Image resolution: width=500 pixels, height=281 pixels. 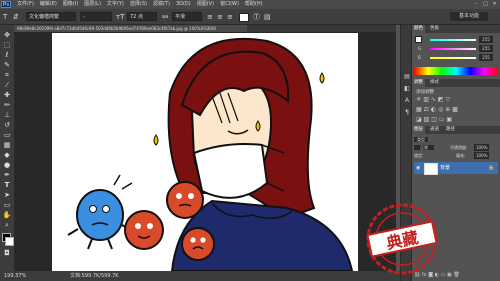 What do you see at coordinates (418, 130) in the screenshot?
I see `tab-layers: 图层` at bounding box center [418, 130].